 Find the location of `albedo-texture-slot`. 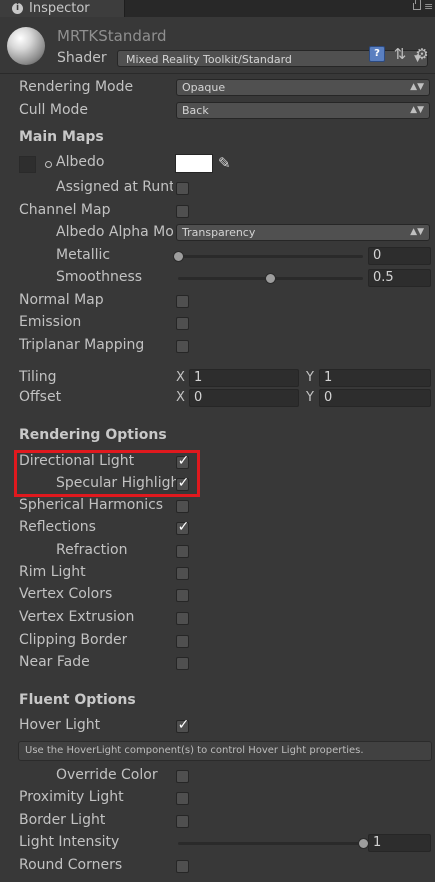

albedo-texture-slot is located at coordinates (27, 164).